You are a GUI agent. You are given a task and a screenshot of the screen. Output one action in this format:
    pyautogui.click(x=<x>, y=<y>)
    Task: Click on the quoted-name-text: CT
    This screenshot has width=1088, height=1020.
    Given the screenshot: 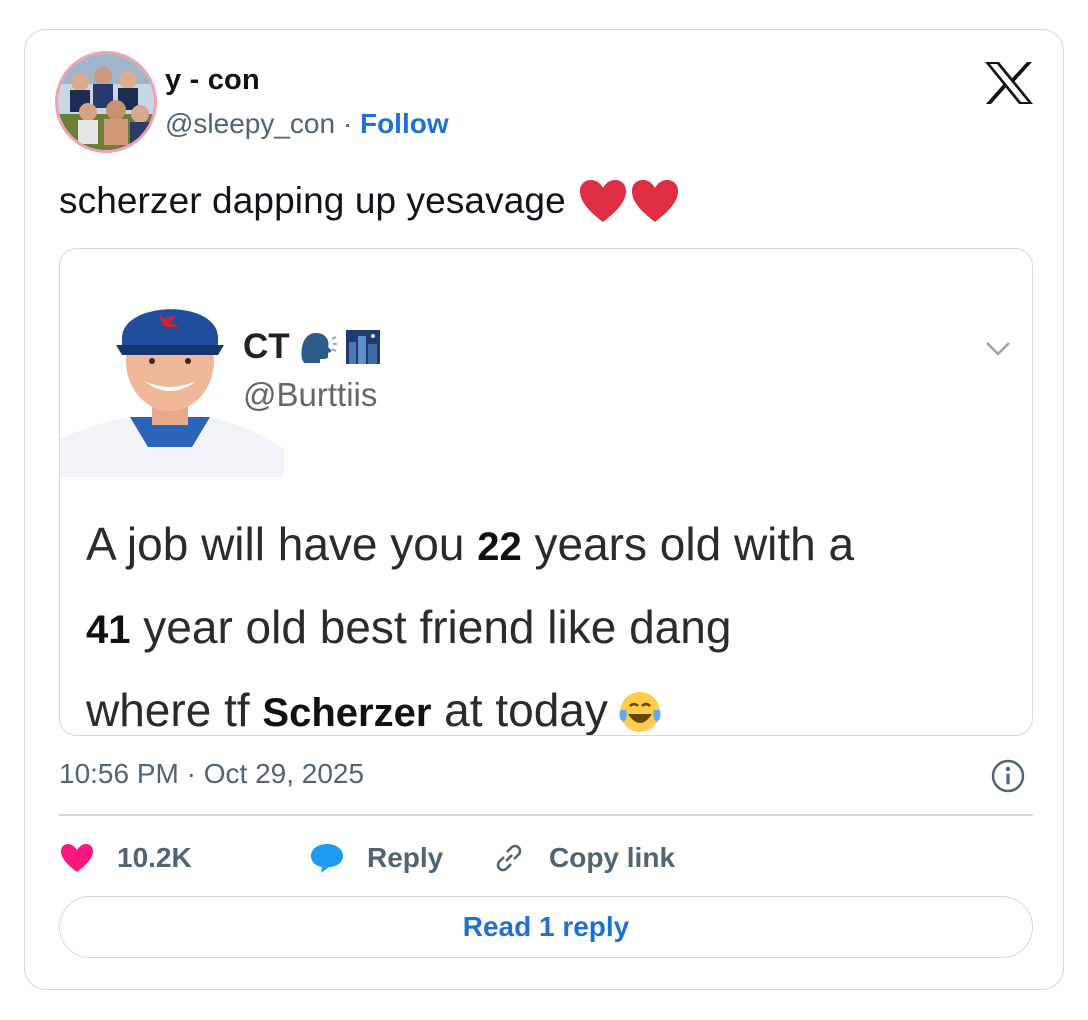 What is the action you would take?
    pyautogui.click(x=266, y=346)
    